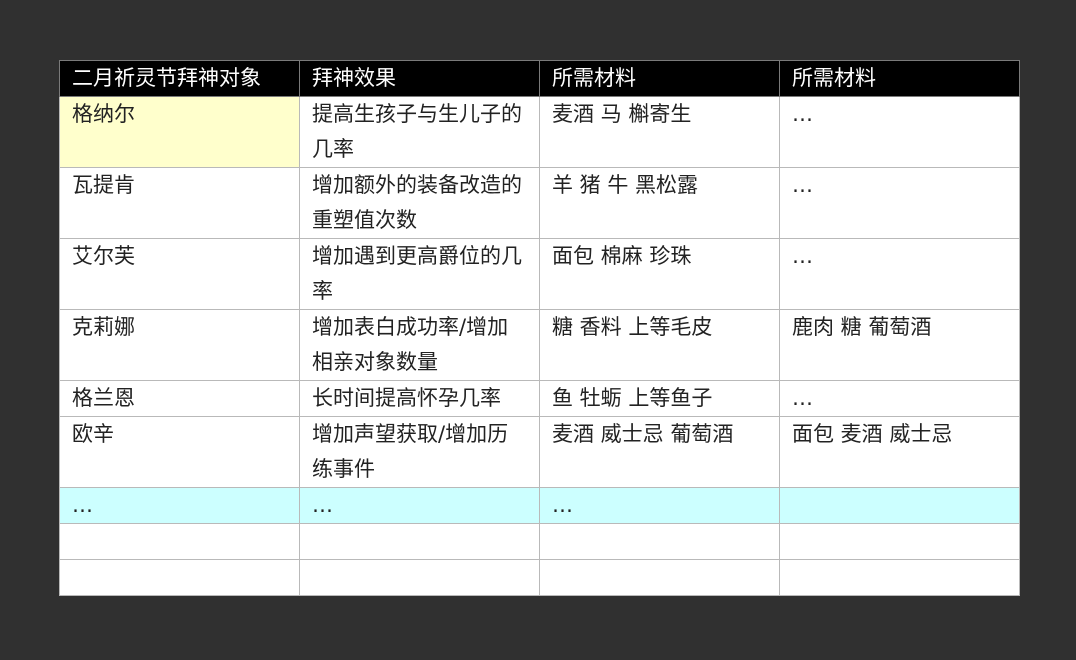 This screenshot has width=1076, height=660. I want to click on header-row: 二月祈灵节拜神对象 拜神效果 所需材料 所需材料, so click(539, 78).